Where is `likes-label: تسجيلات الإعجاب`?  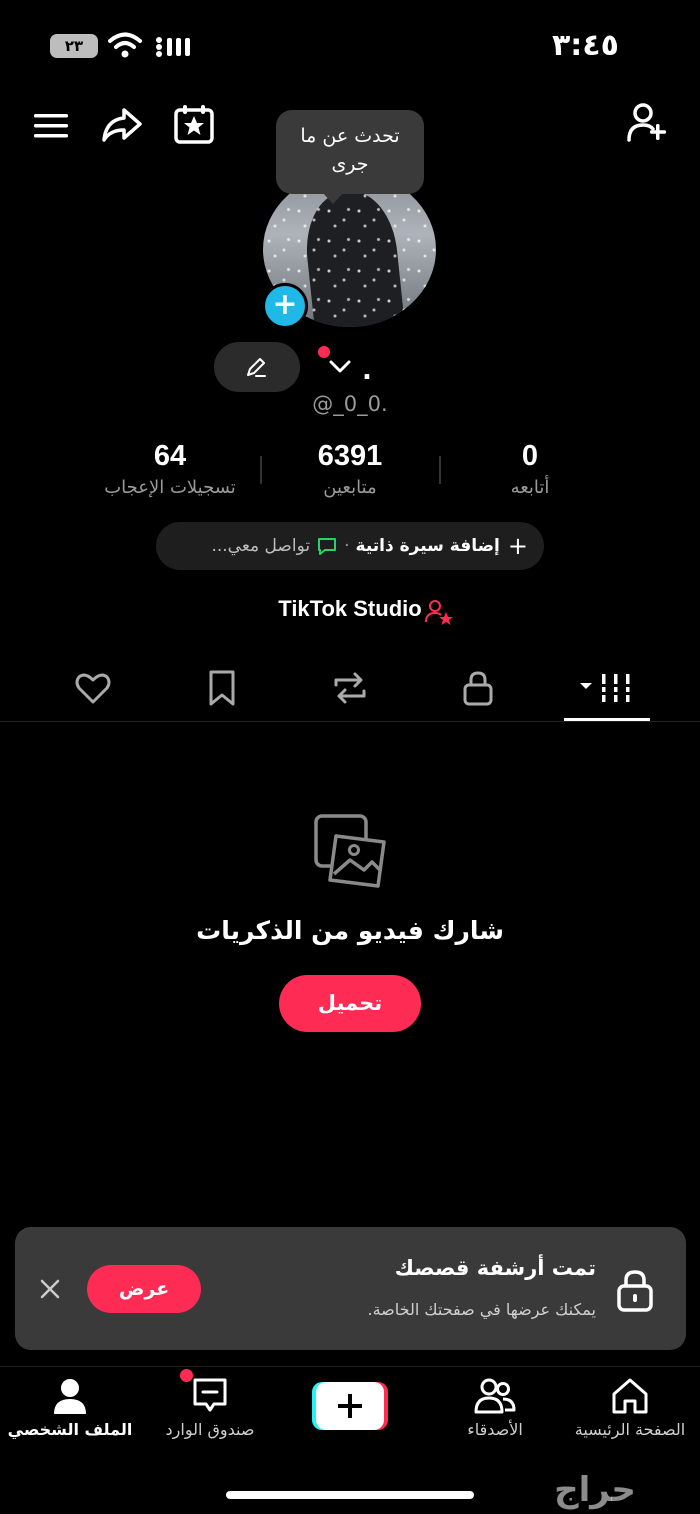 likes-label: تسجيلات الإعجاب is located at coordinates (170, 487).